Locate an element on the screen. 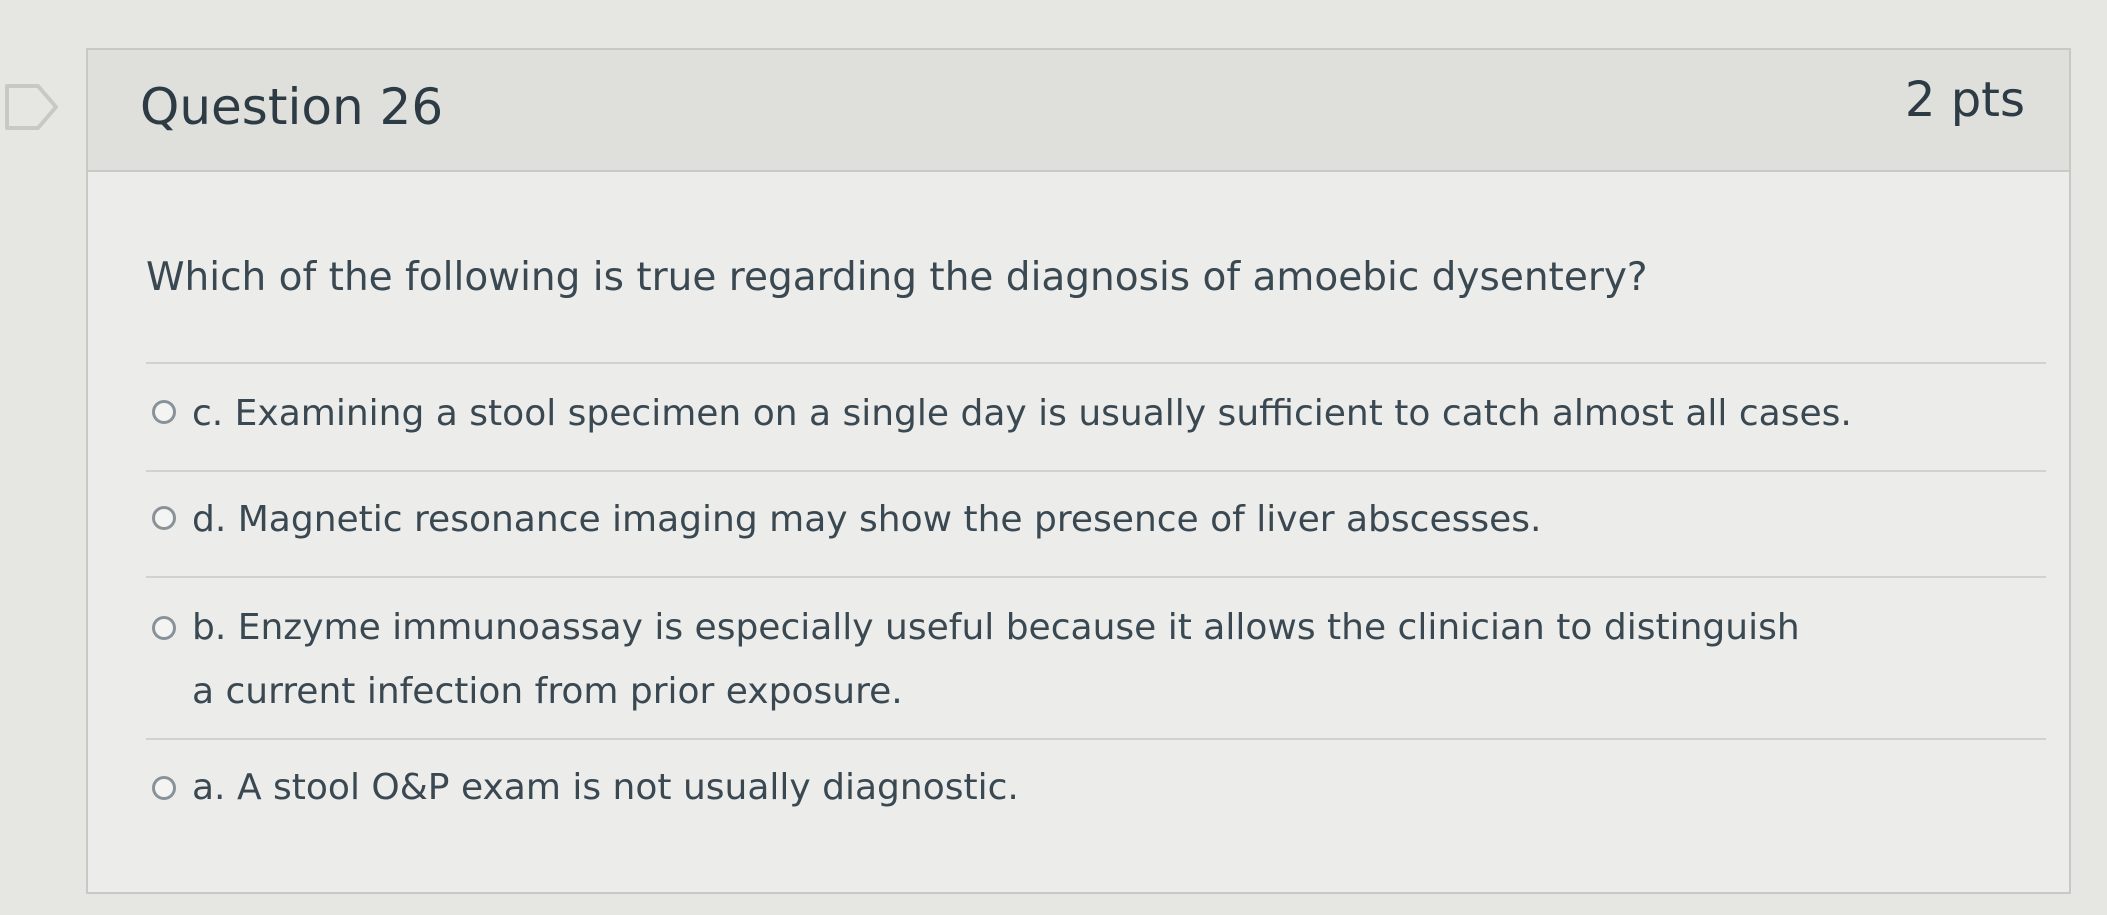 The image size is (2107, 915). question-header: Question 26 2 pts is located at coordinates (1078, 111).